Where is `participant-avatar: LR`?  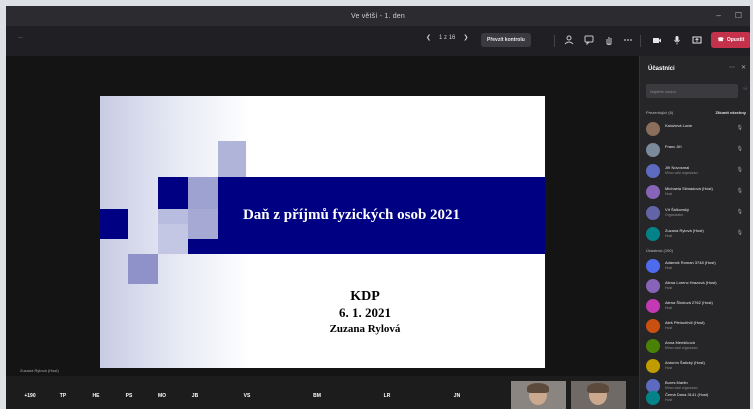
participant-avatar: LR is located at coordinates (387, 396).